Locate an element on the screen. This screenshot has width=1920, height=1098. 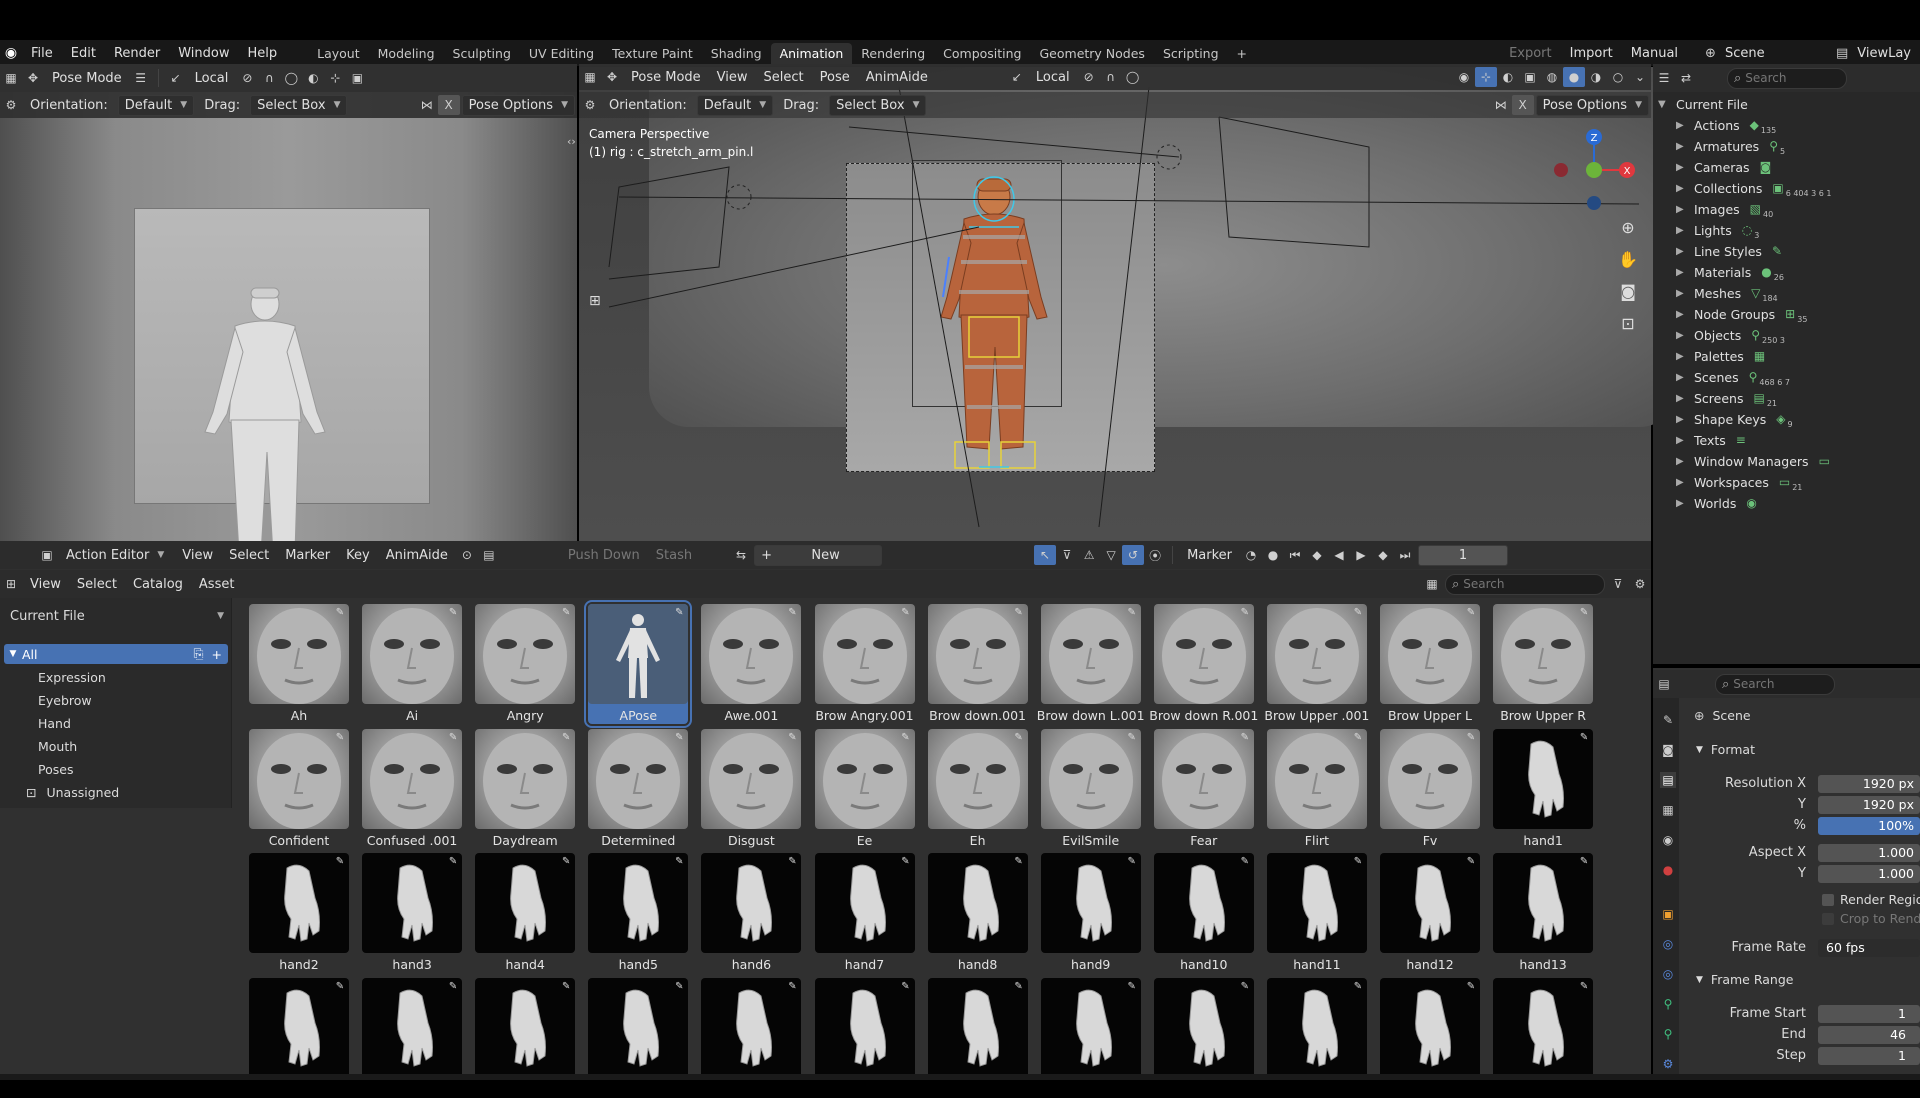
asset-item: ✎ Brow down L.001 is located at coordinates (1091, 664).